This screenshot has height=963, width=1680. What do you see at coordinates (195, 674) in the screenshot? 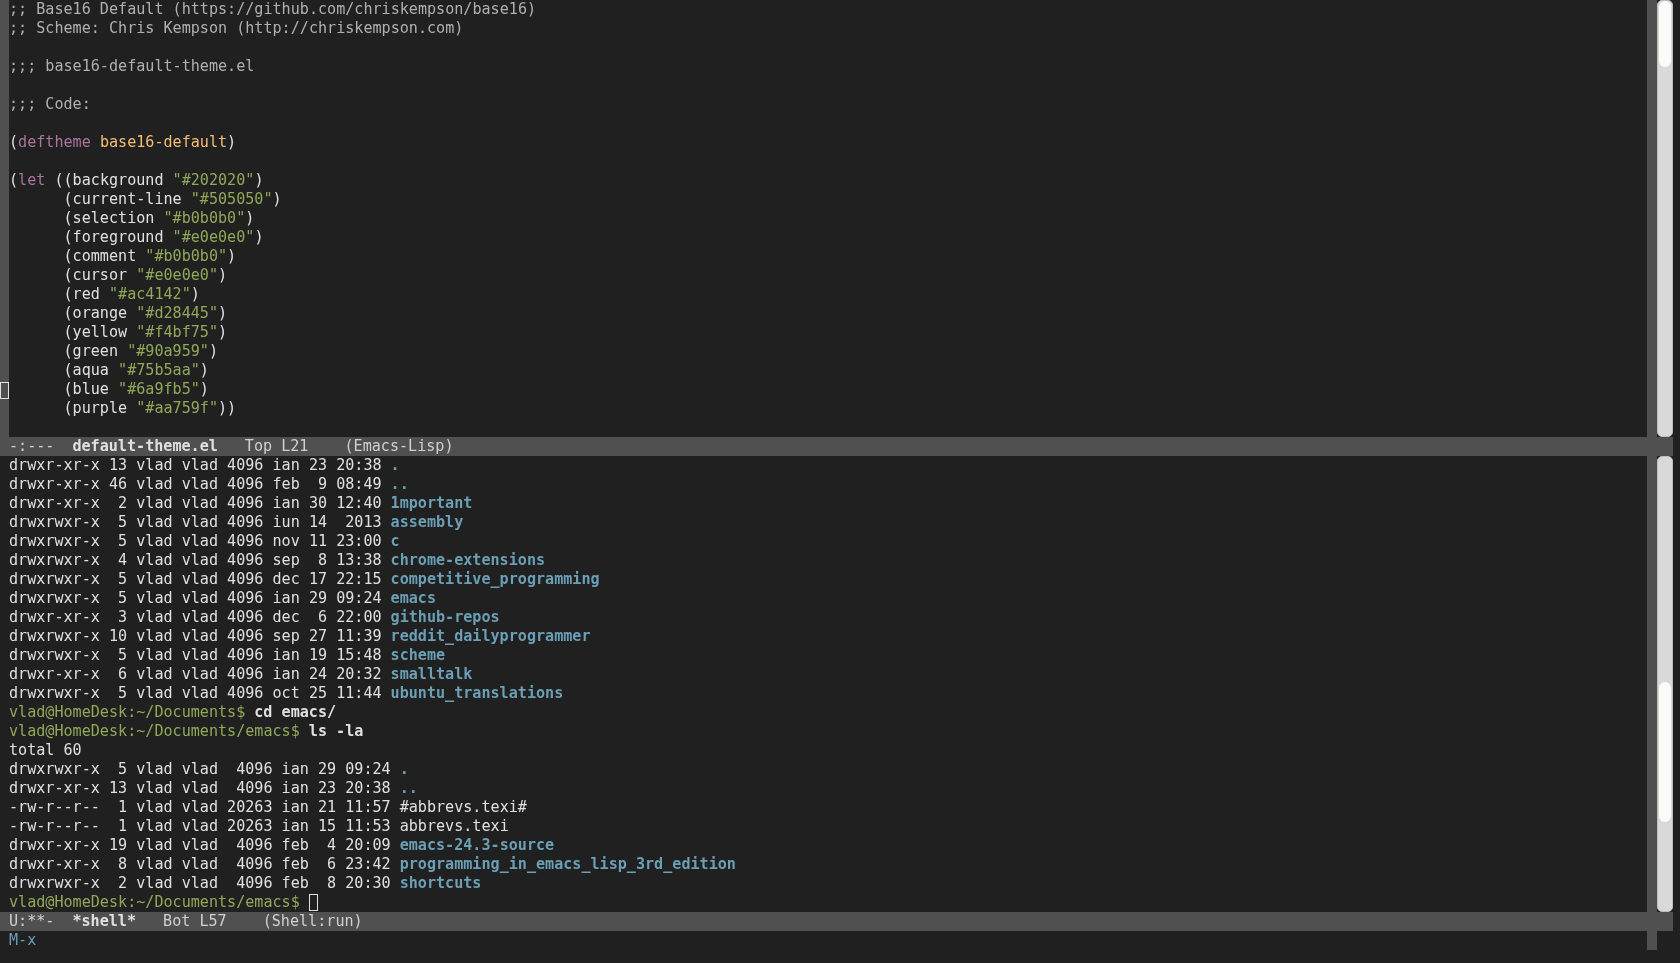
I see `listing-info: drwxr-xr-x 6 vlad vlad 4096 ian 24 20:32` at bounding box center [195, 674].